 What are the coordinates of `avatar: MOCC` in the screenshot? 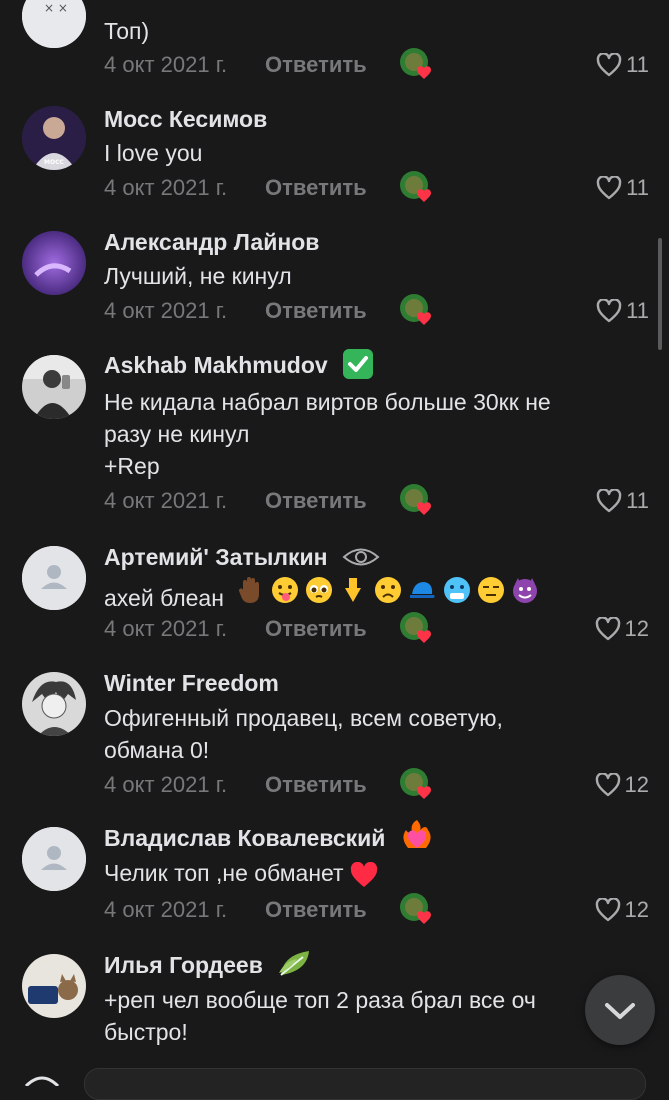 It's located at (54, 138).